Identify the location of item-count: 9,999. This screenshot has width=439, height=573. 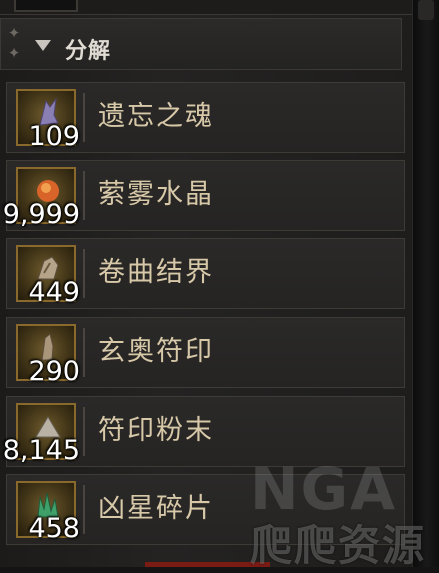
(41, 214).